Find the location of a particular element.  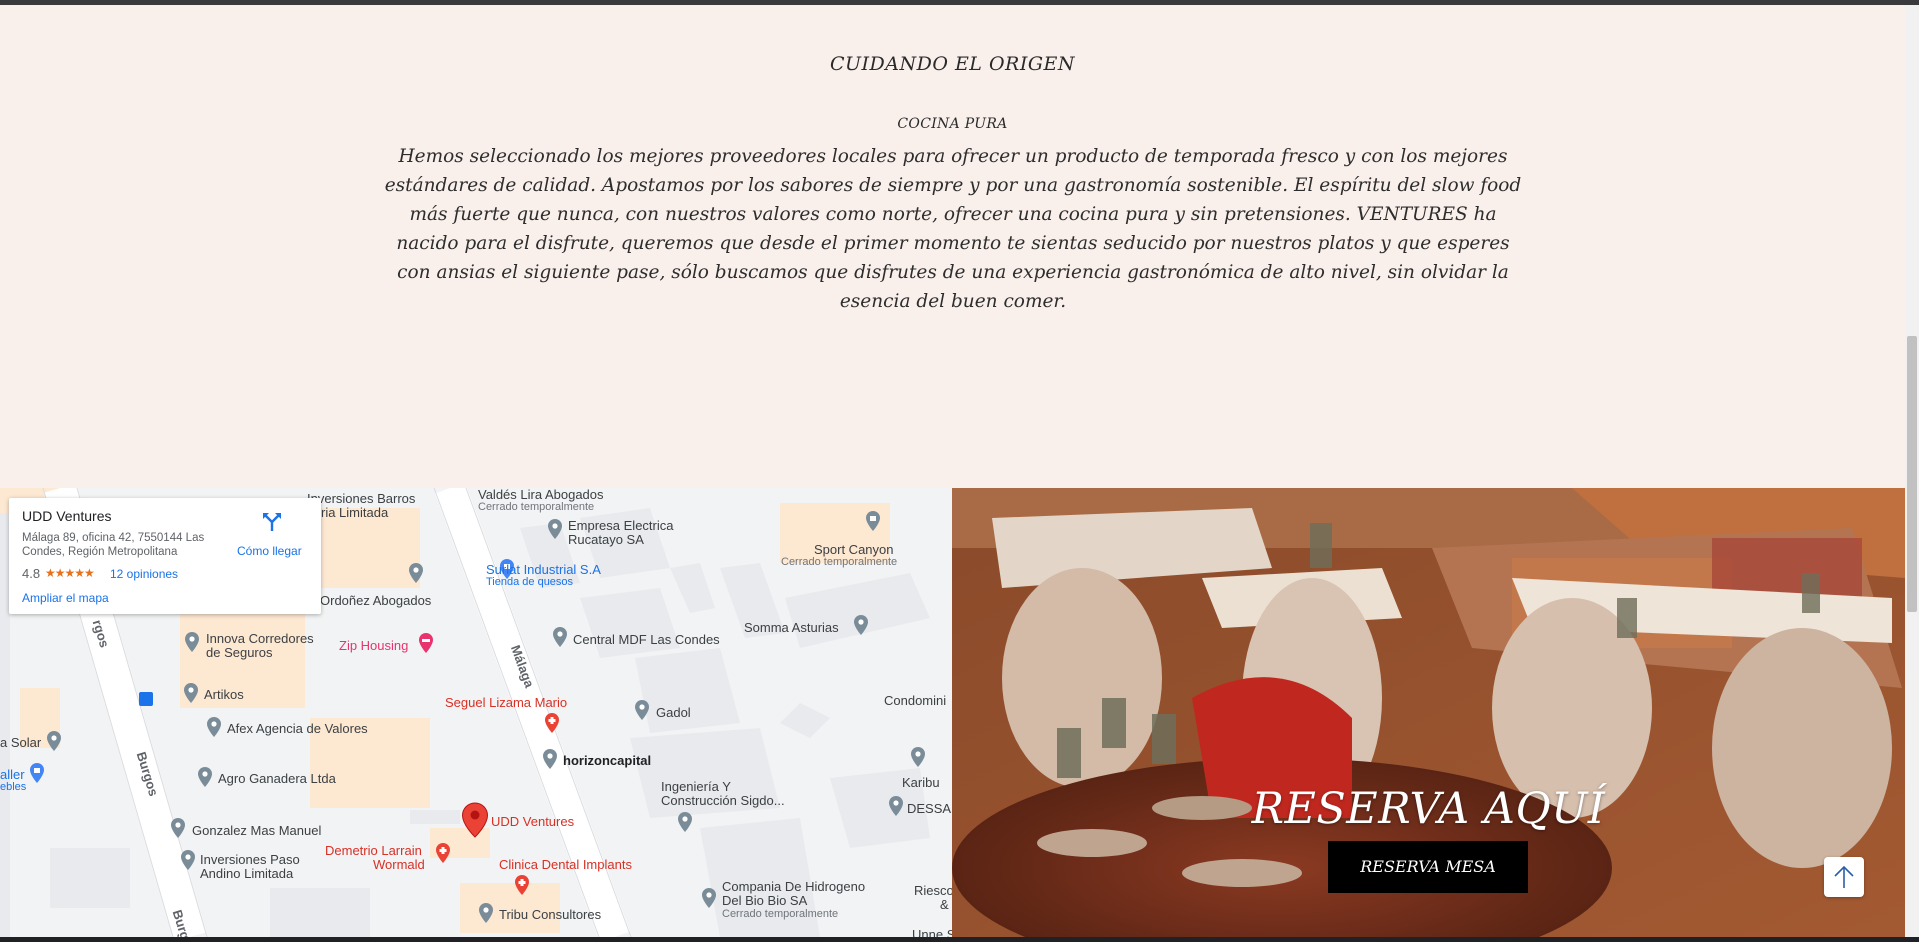

back-to-top-button is located at coordinates (1844, 877).